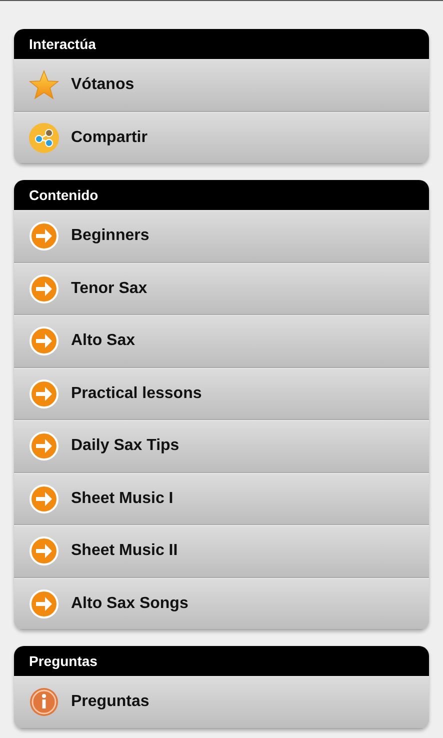  What do you see at coordinates (221, 394) in the screenshot?
I see `menu-item: Practical lessons` at bounding box center [221, 394].